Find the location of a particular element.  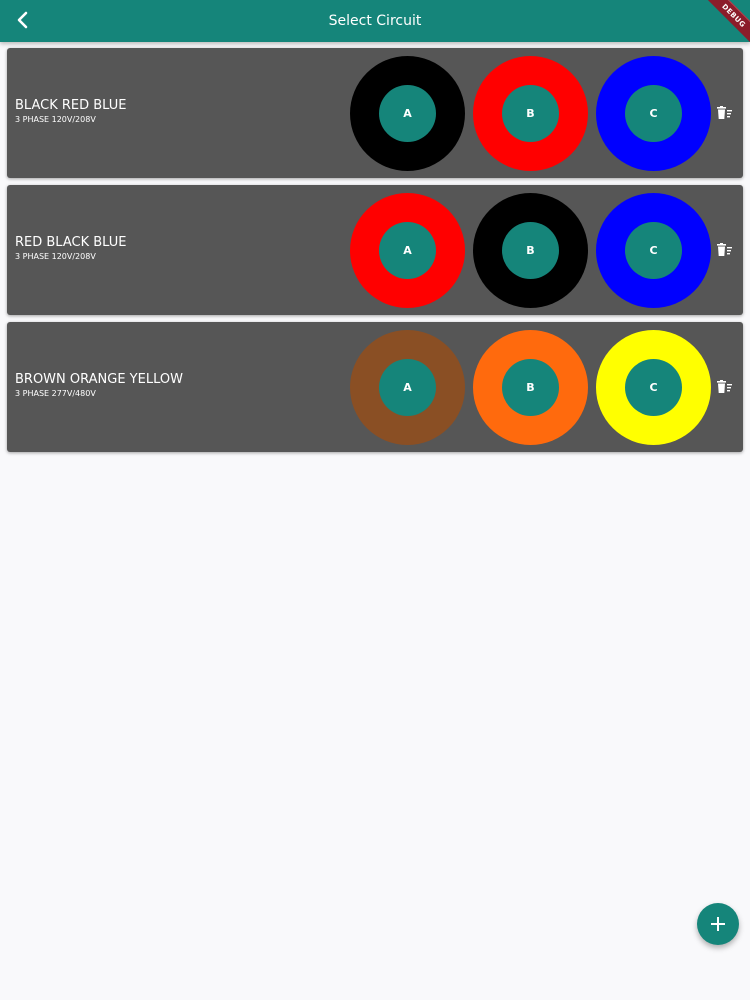

circuit-text: RED BLACK BLUE 3 PHASE 120V/208V is located at coordinates (71, 249).